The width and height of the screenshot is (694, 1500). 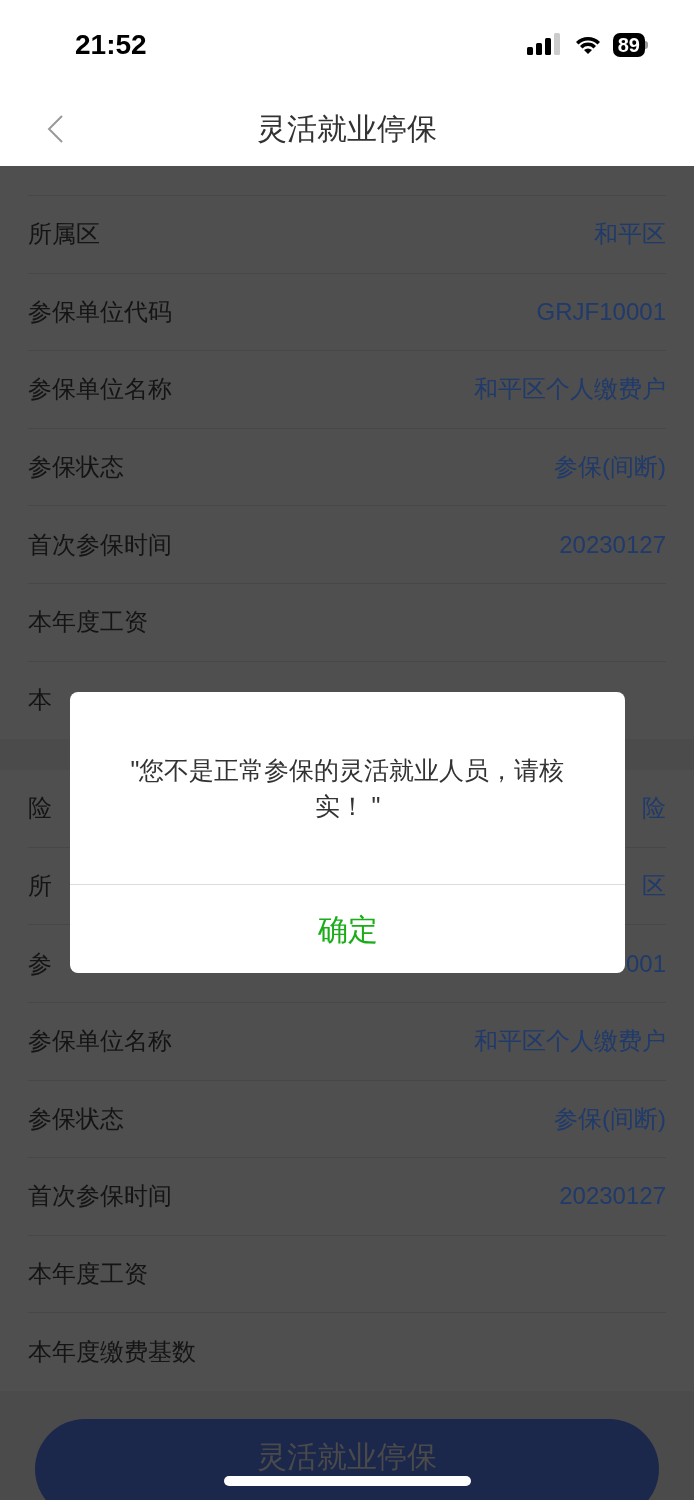 I want to click on back-icon, so click(x=55, y=129).